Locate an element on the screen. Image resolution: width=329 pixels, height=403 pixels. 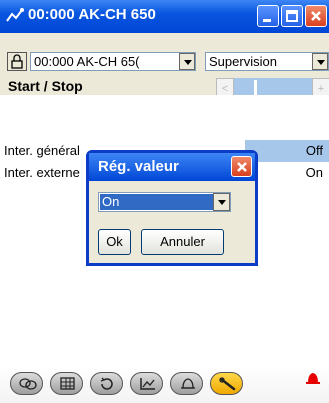
dialog-close-button is located at coordinates (241, 166).